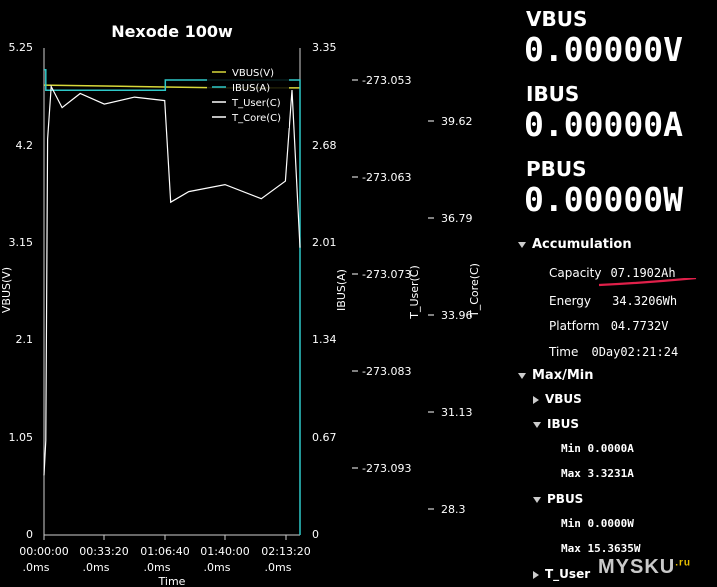  I want to click on tuser-tick: -273.053, so click(386, 80).